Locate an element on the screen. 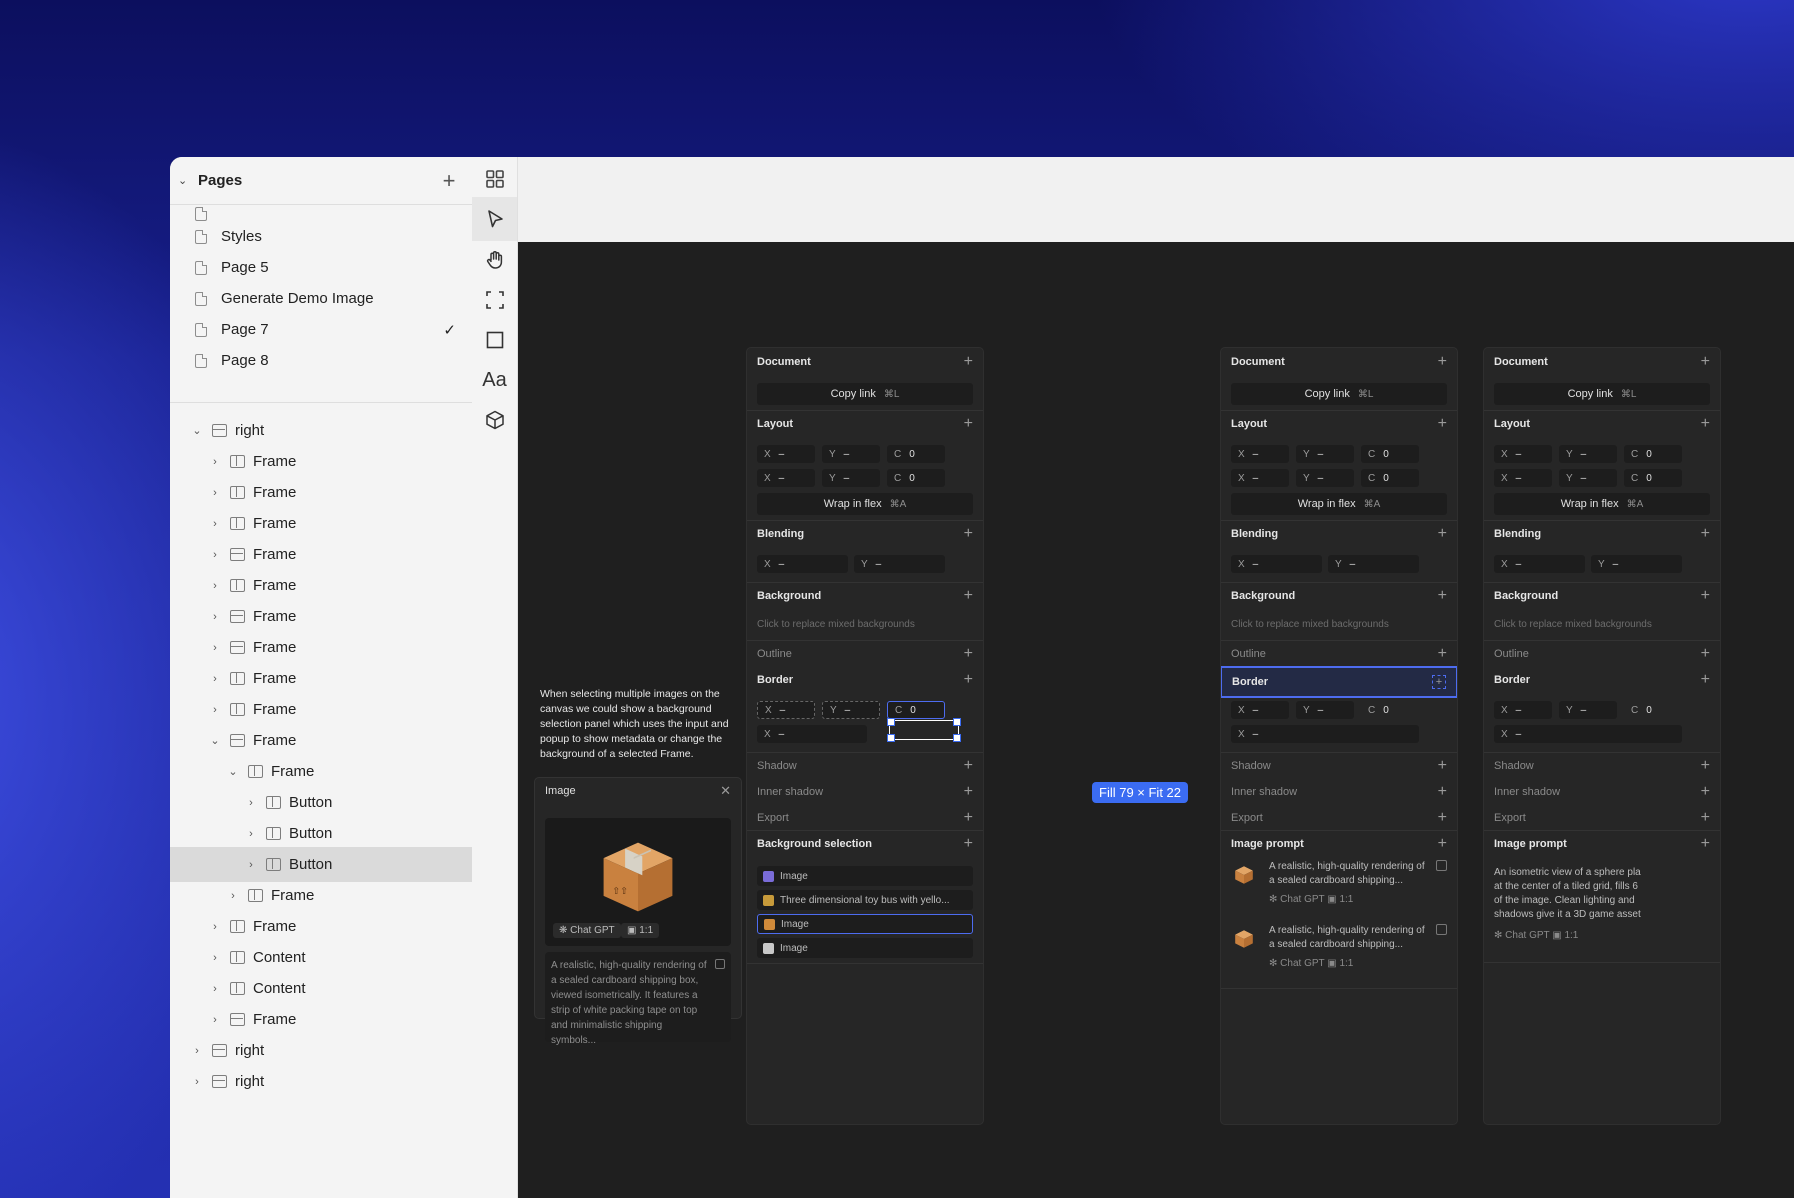 The image size is (1794, 1198). selection-box is located at coordinates (924, 730).